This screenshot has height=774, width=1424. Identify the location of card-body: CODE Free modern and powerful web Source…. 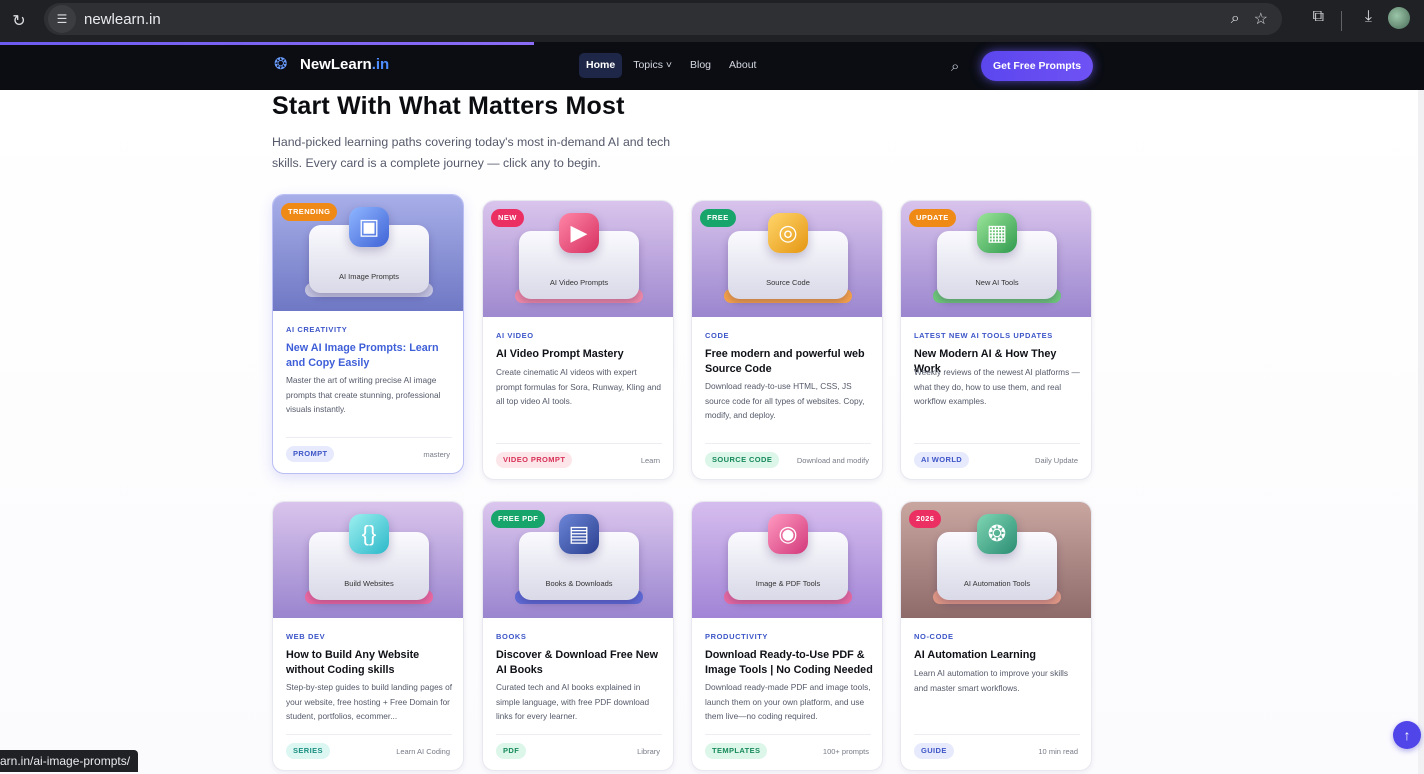
(787, 398).